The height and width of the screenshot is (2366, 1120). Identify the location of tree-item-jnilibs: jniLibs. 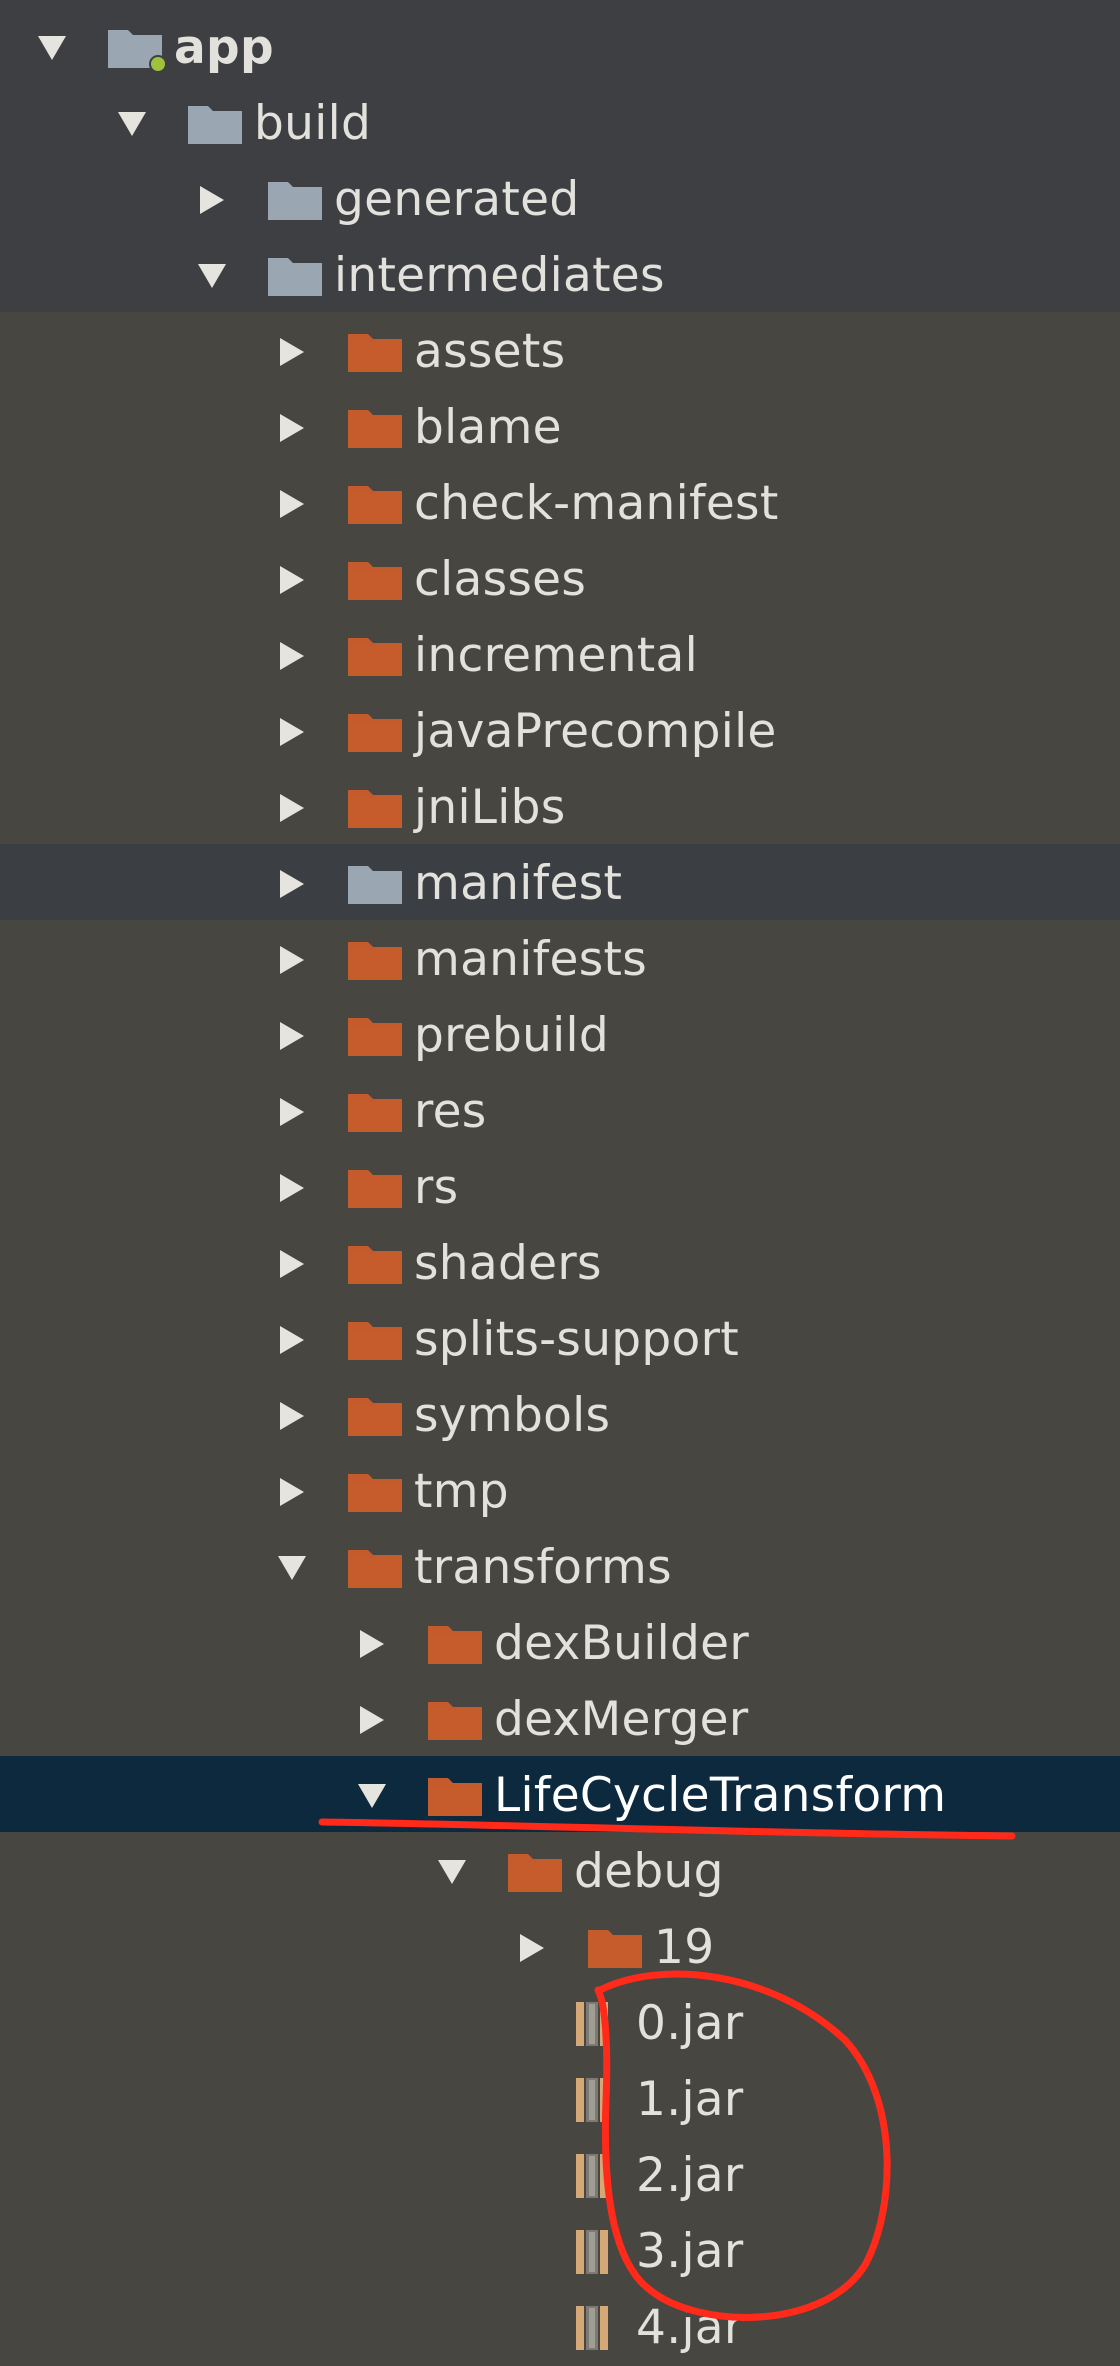
(560, 808).